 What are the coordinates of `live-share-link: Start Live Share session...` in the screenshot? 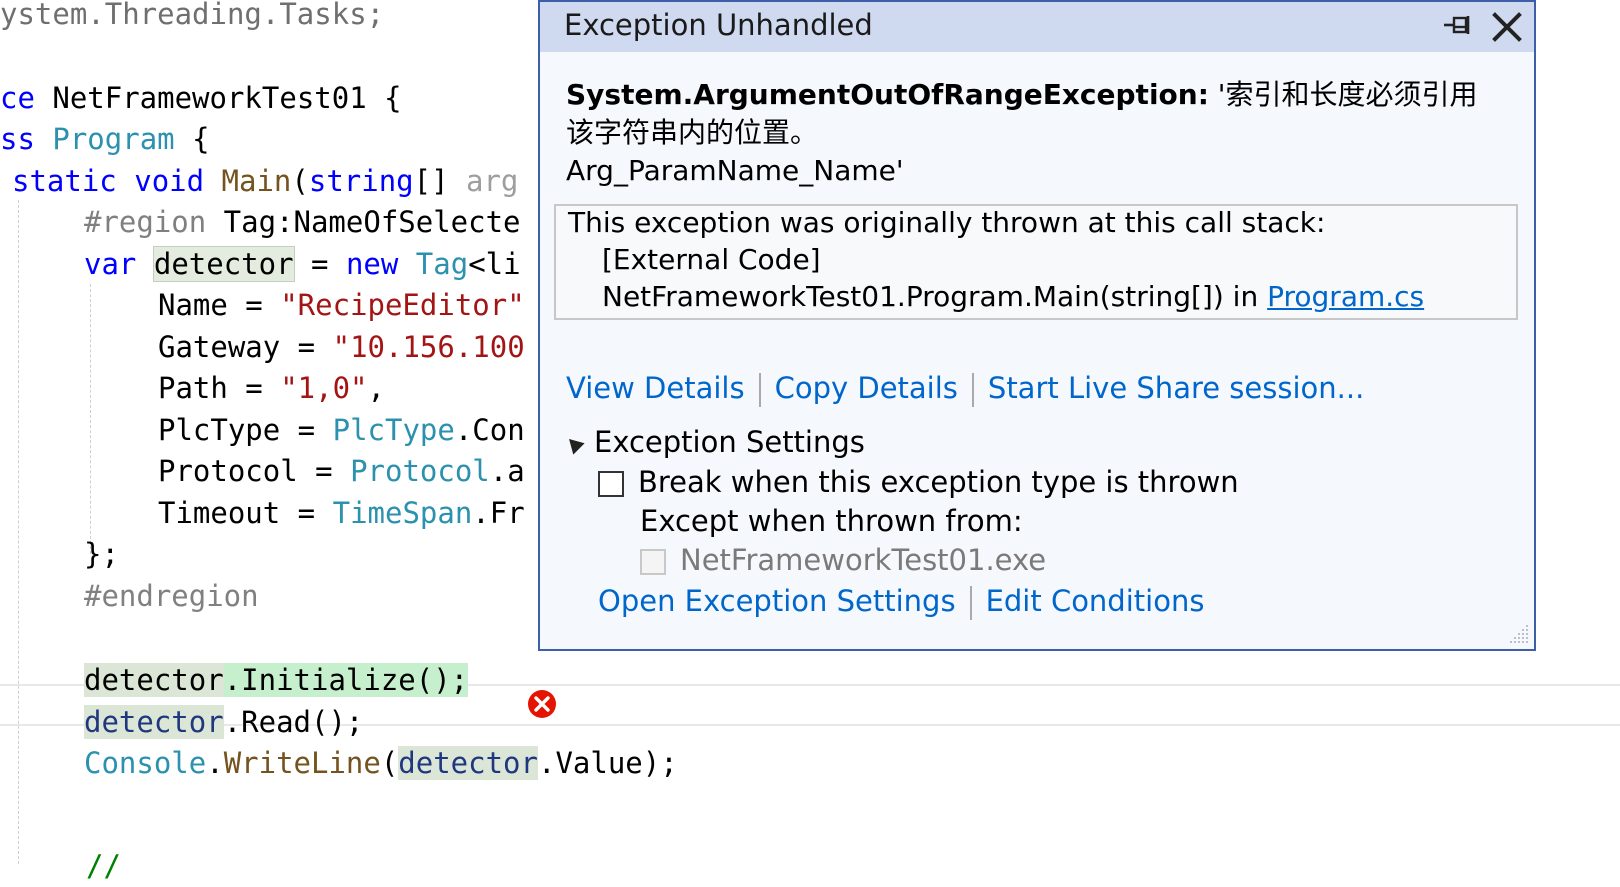 It's located at (1176, 388).